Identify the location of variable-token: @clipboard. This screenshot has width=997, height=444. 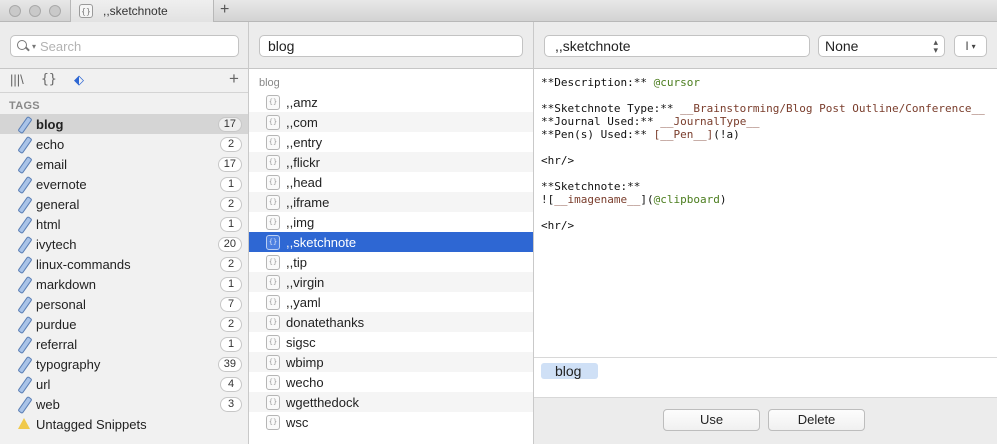
(686, 199).